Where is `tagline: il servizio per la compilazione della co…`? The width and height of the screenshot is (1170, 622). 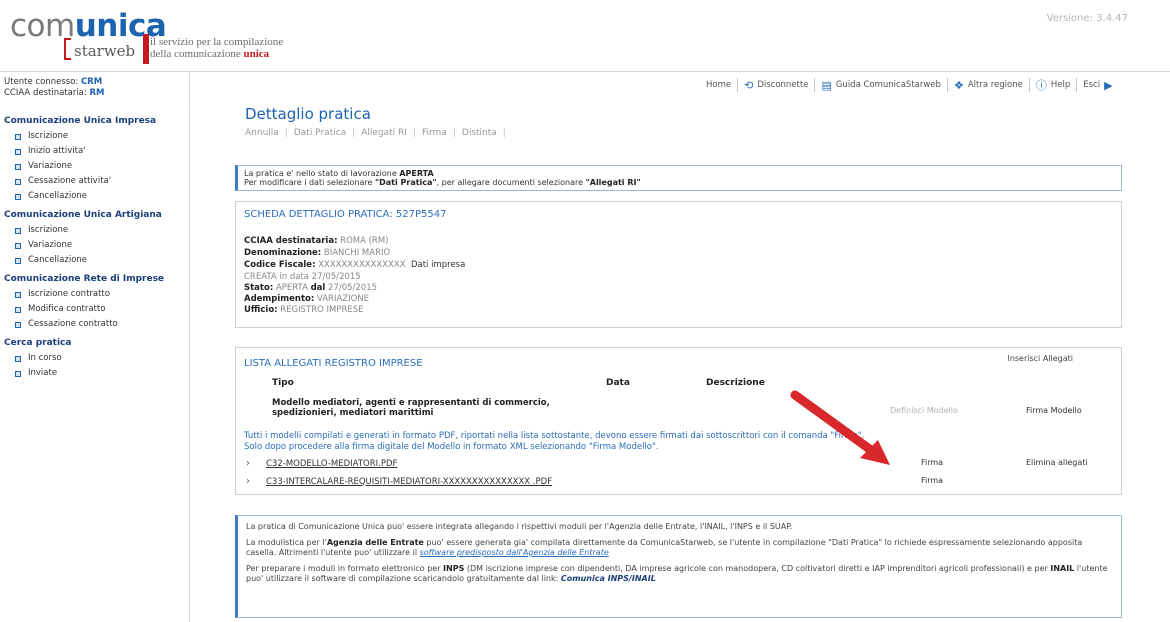 tagline: il servizio per la compilazione della co… is located at coordinates (217, 48).